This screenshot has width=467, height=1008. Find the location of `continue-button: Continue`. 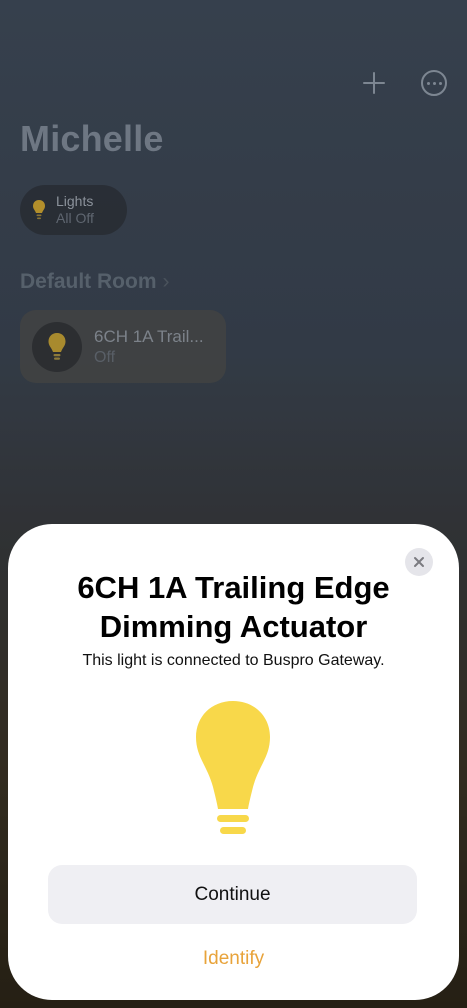

continue-button: Continue is located at coordinates (232, 894).